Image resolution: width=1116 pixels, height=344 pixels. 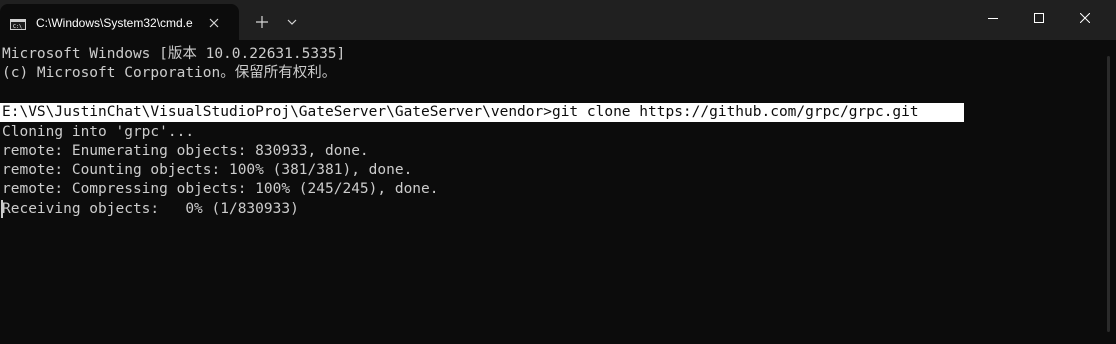 I want to click on close-icon, so click(x=1085, y=18).